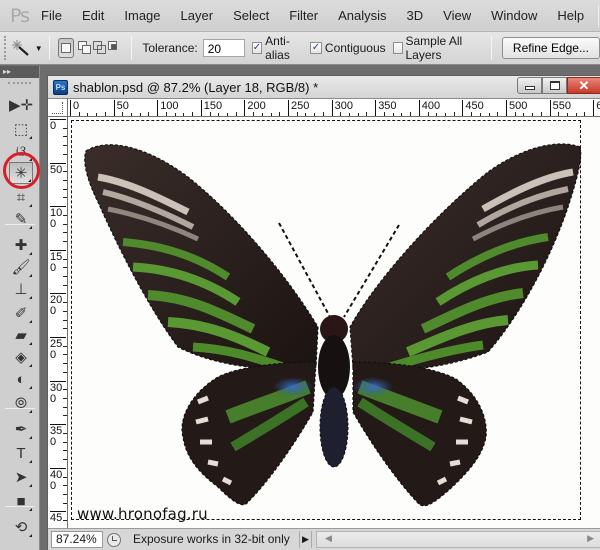  What do you see at coordinates (436, 48) in the screenshot?
I see `sample-all-layers-checkbox: Sample All Layers` at bounding box center [436, 48].